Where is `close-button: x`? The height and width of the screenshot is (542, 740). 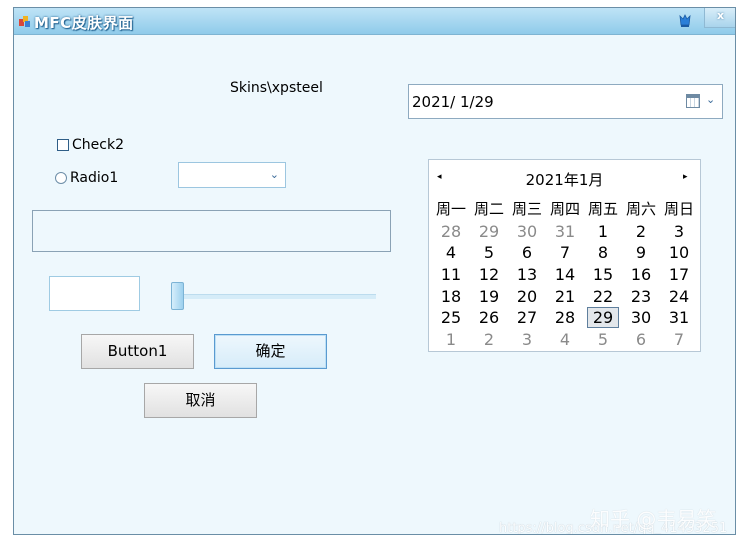 close-button: x is located at coordinates (719, 18).